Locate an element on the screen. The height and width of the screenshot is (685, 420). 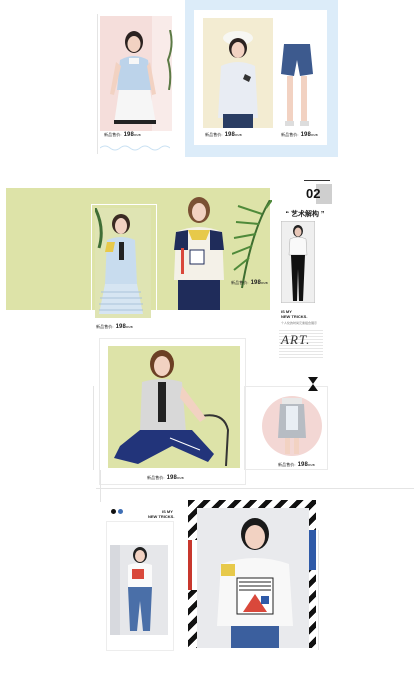
price-tag-7: 新品售价: 198RMB is located at coordinates (296, 465).